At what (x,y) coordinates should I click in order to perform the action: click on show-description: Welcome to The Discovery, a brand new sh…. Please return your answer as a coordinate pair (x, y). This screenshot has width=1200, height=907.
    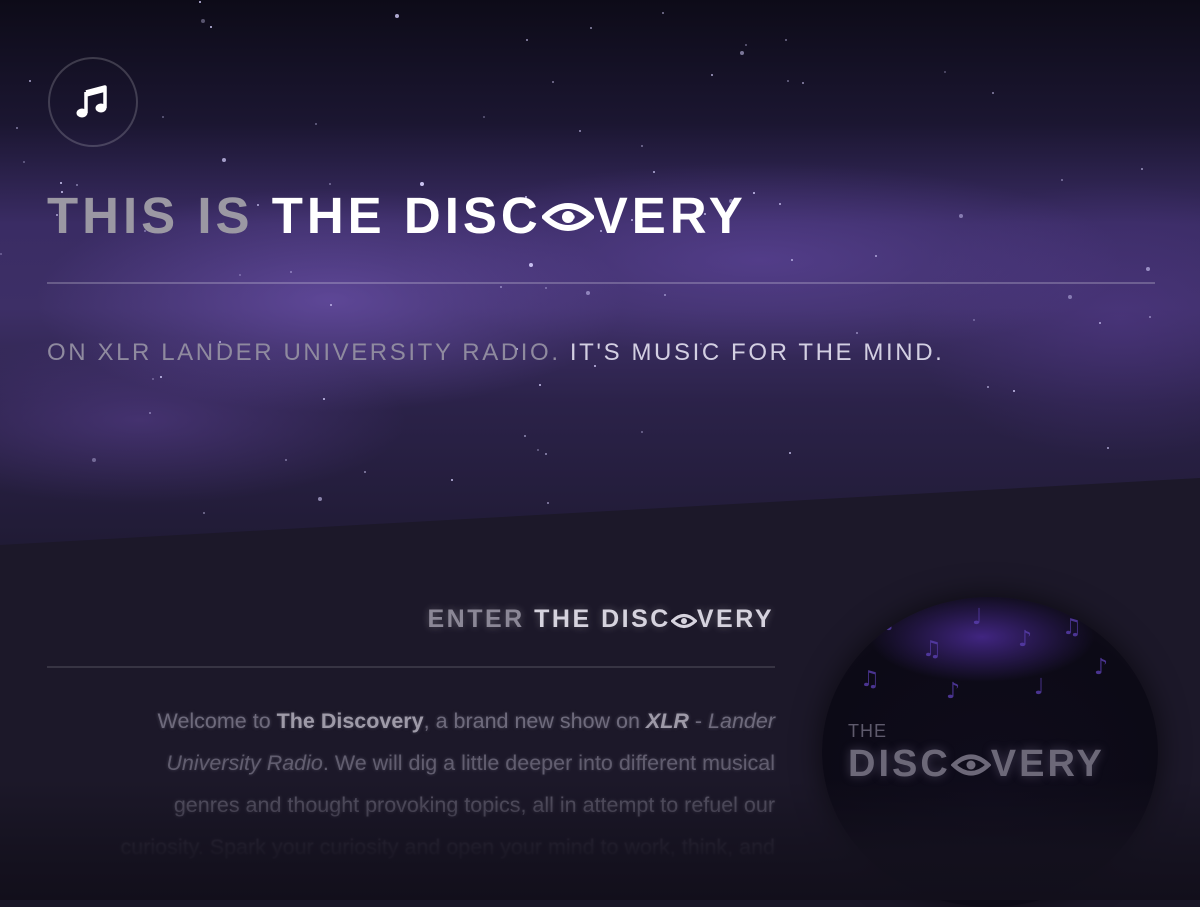
    Looking at the image, I should click on (427, 784).